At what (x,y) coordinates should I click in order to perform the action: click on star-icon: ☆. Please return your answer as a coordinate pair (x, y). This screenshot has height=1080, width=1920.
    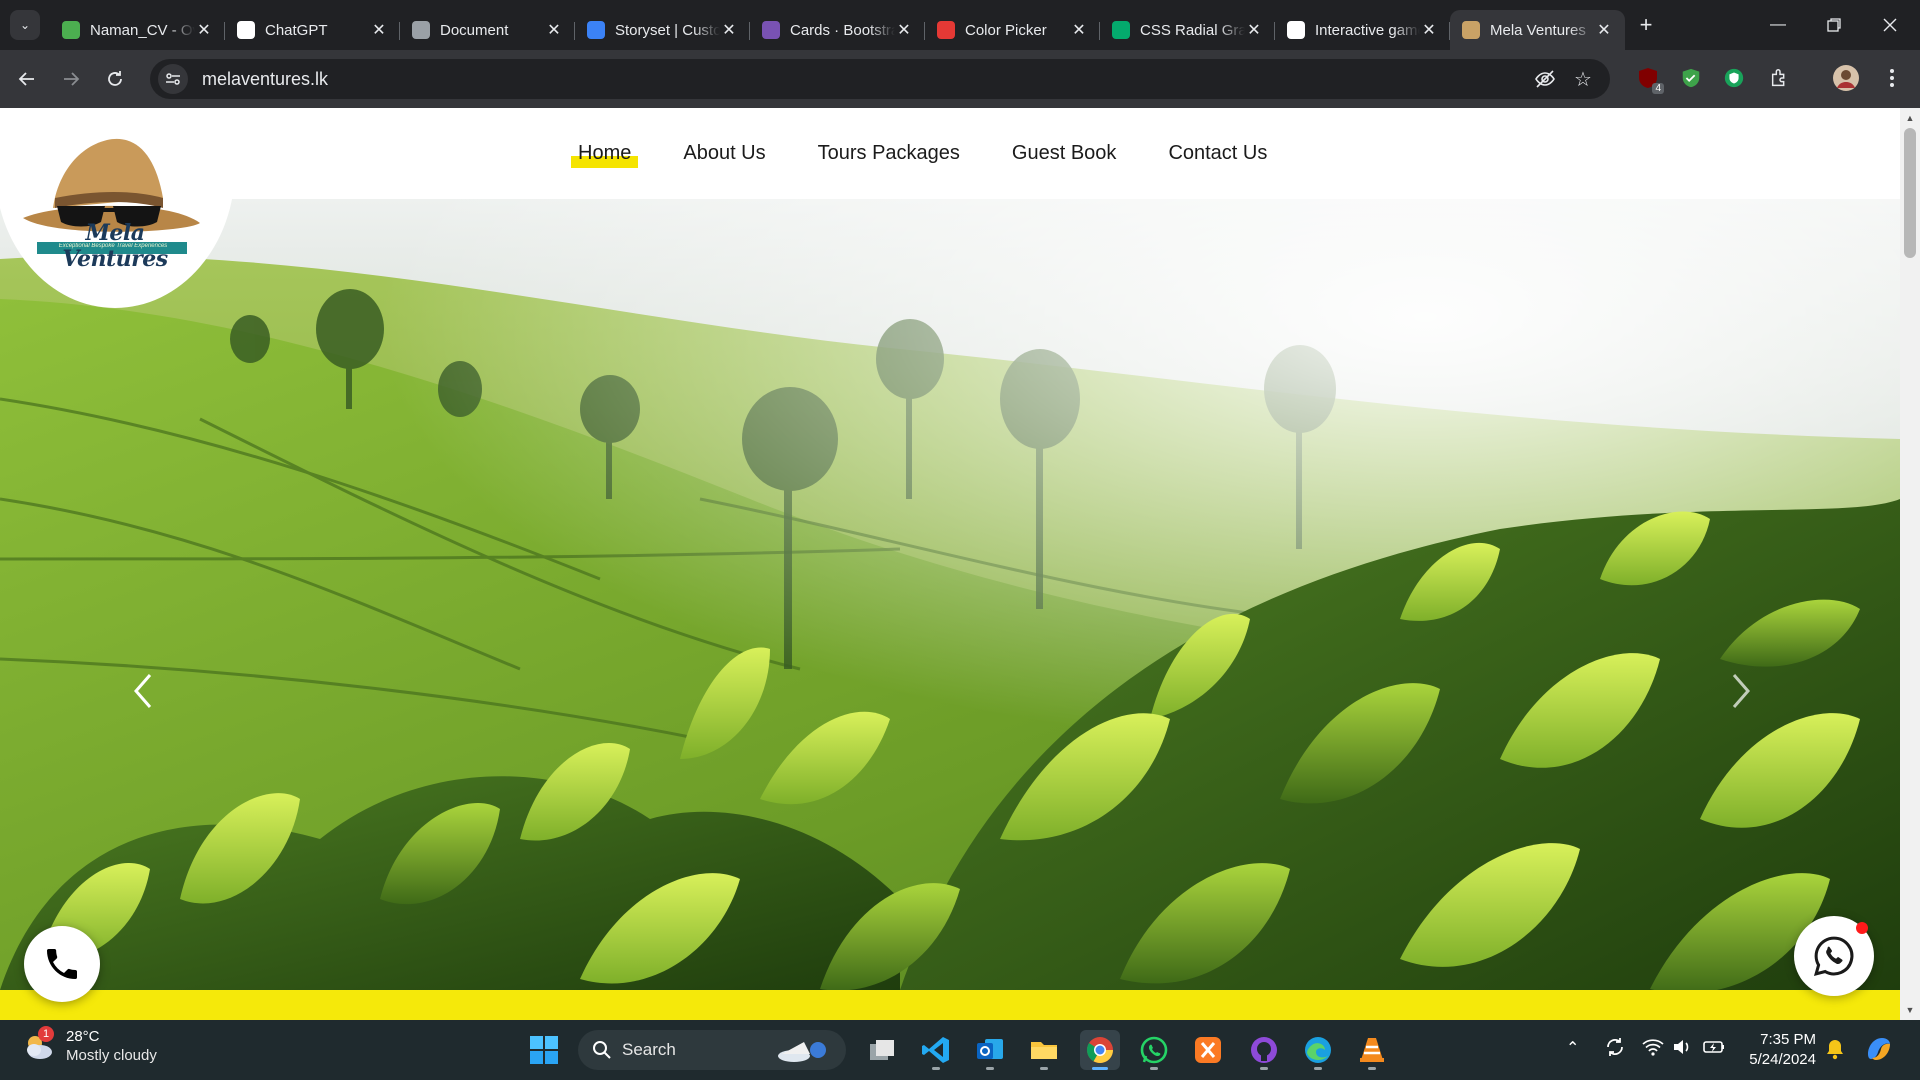
    Looking at the image, I should click on (1583, 79).